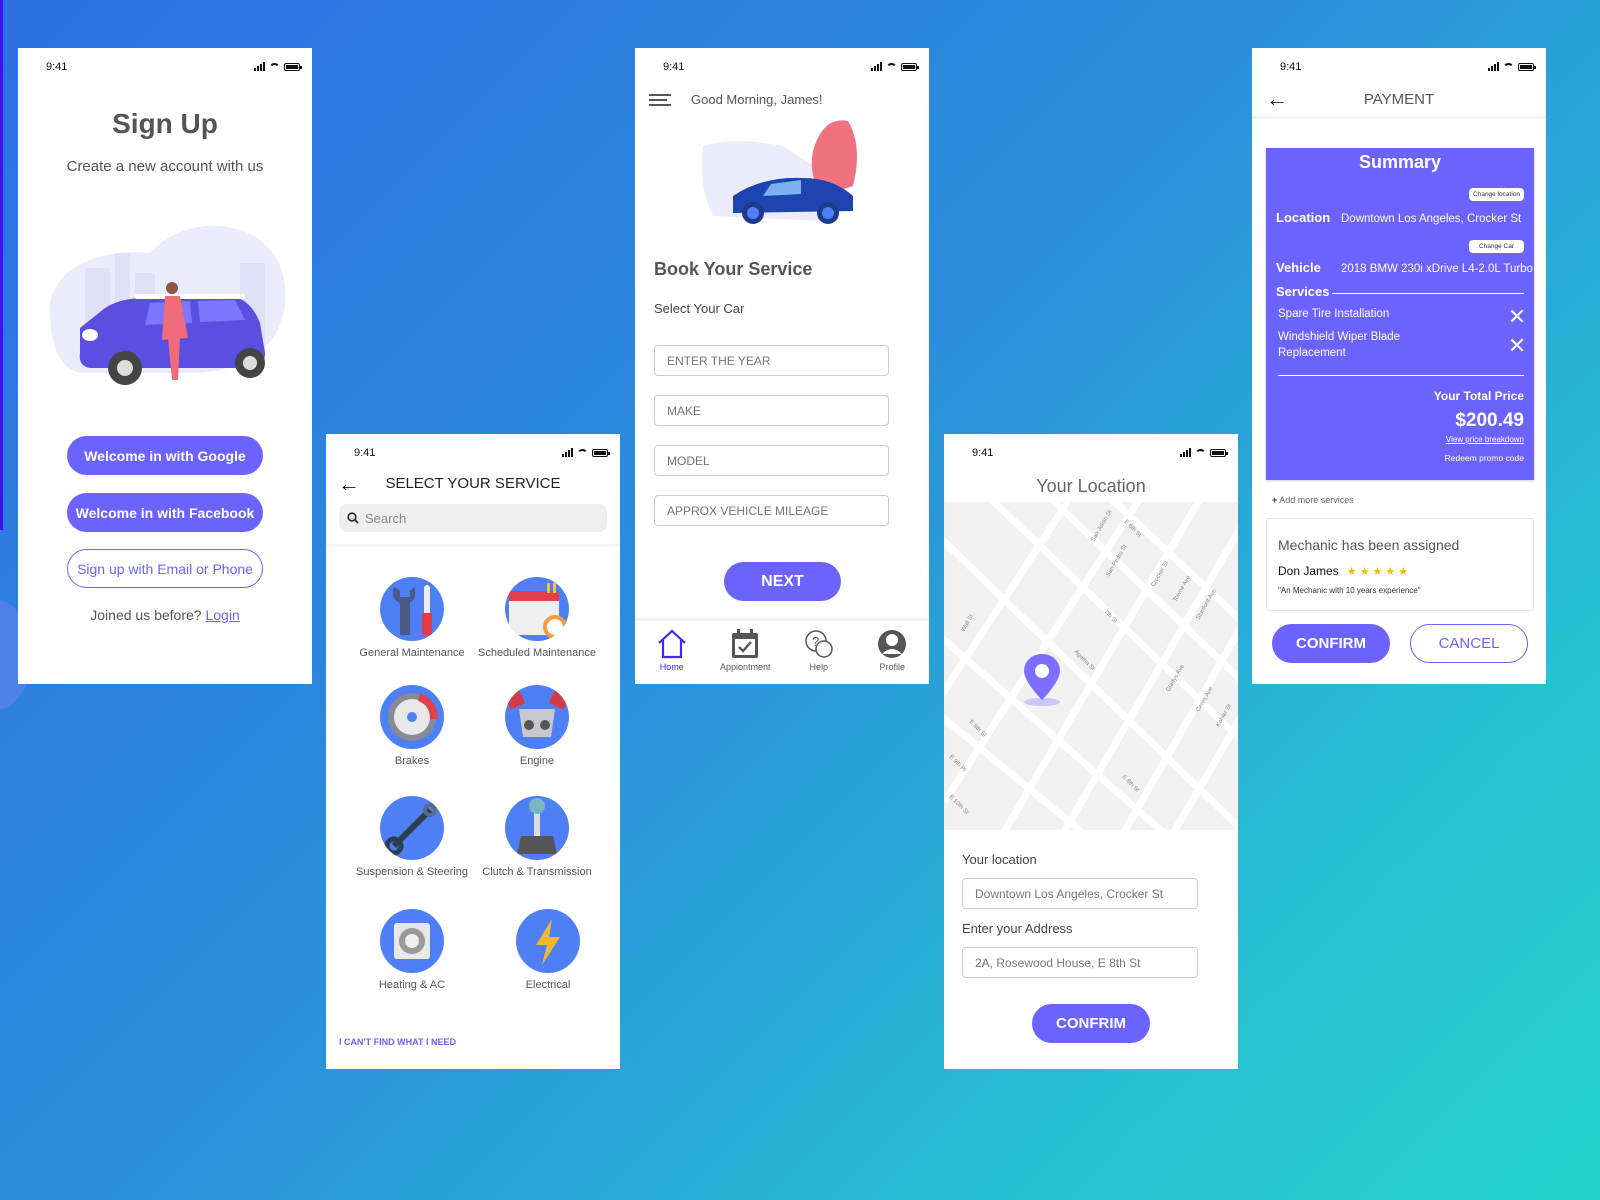  I want to click on search-placeholder: Search, so click(386, 518).